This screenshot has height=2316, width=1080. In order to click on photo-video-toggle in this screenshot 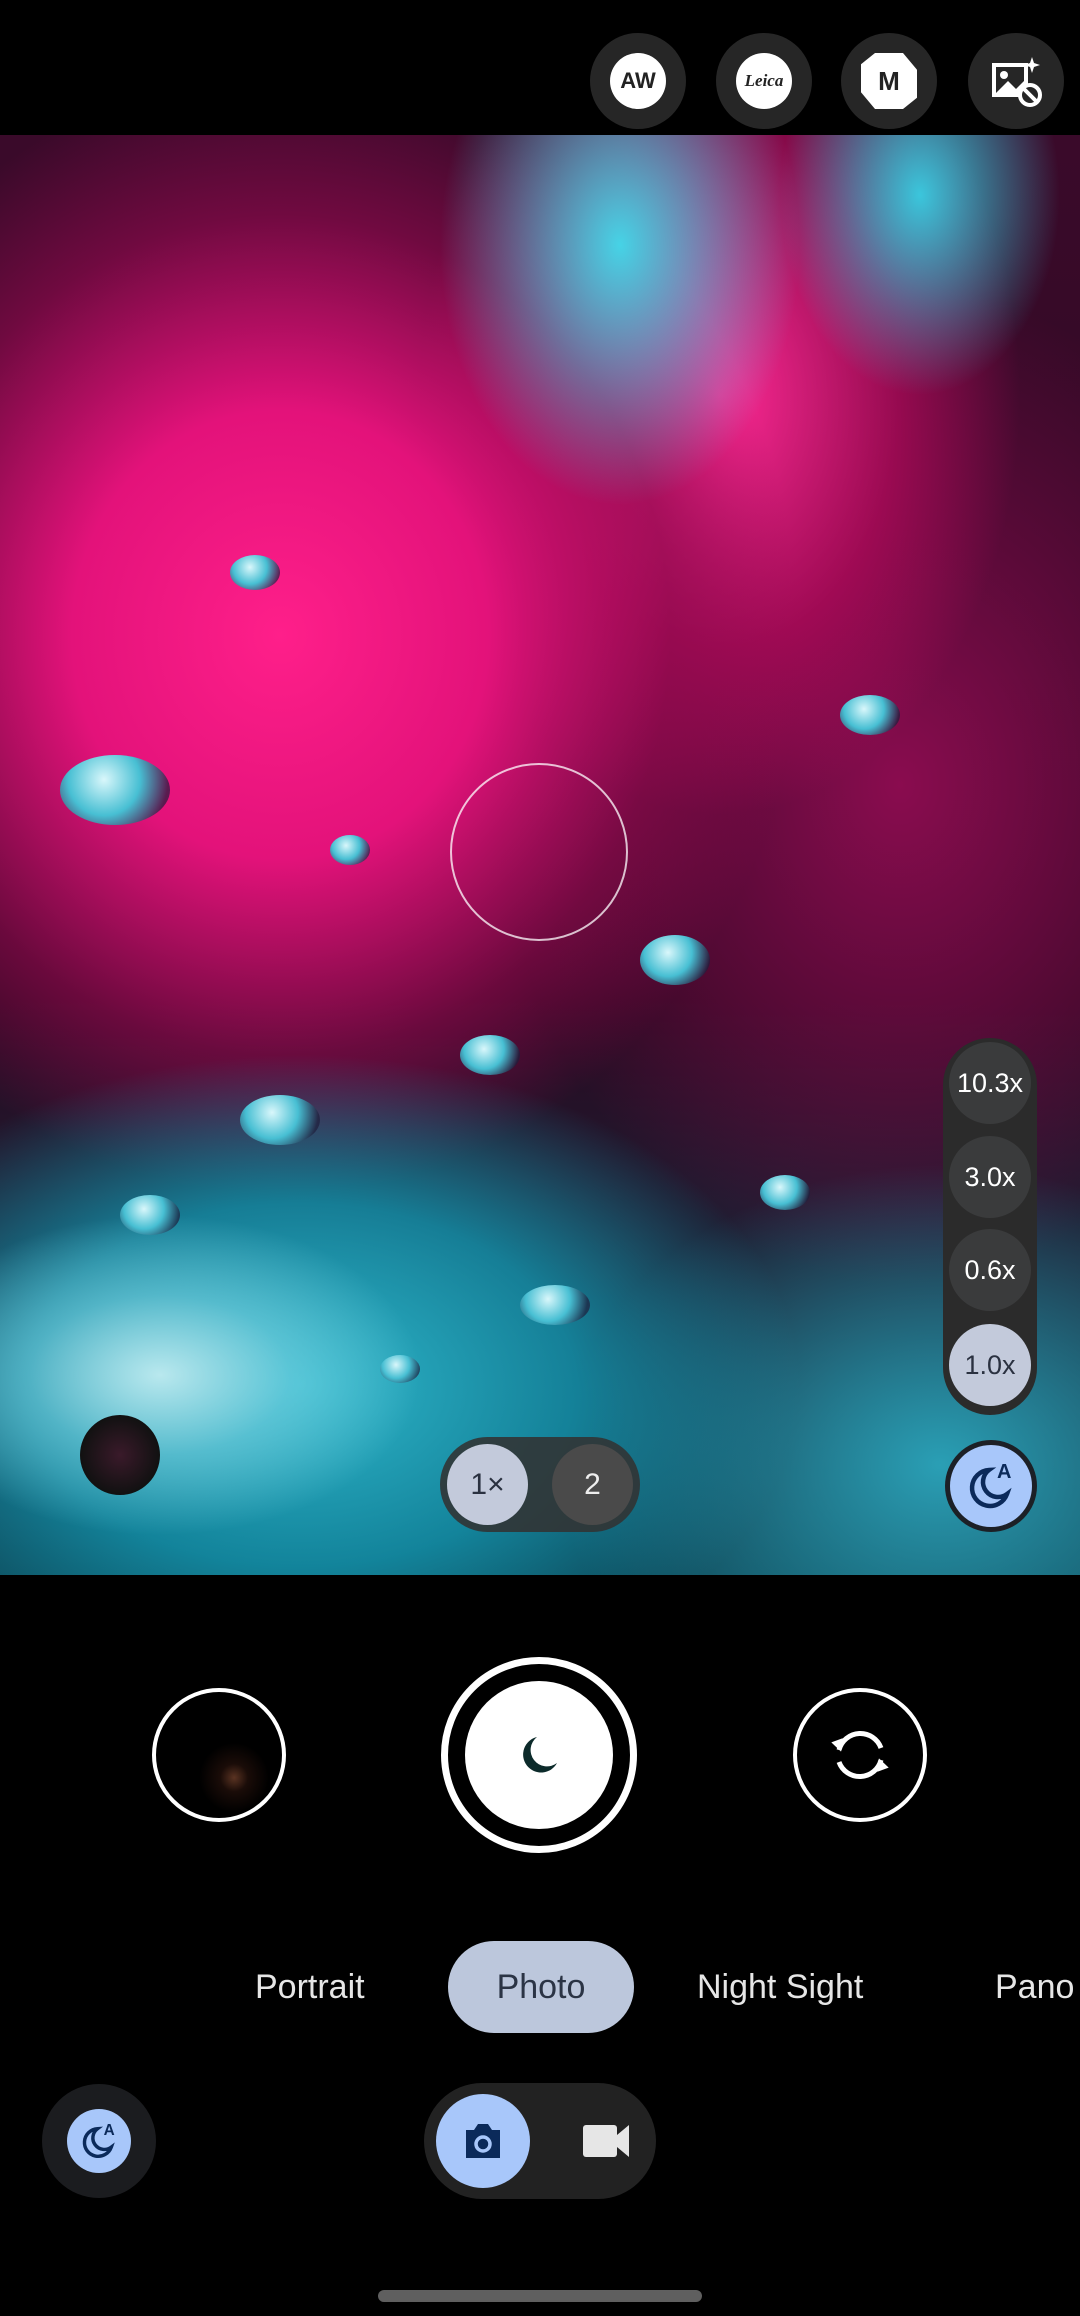, I will do `click(540, 2141)`.